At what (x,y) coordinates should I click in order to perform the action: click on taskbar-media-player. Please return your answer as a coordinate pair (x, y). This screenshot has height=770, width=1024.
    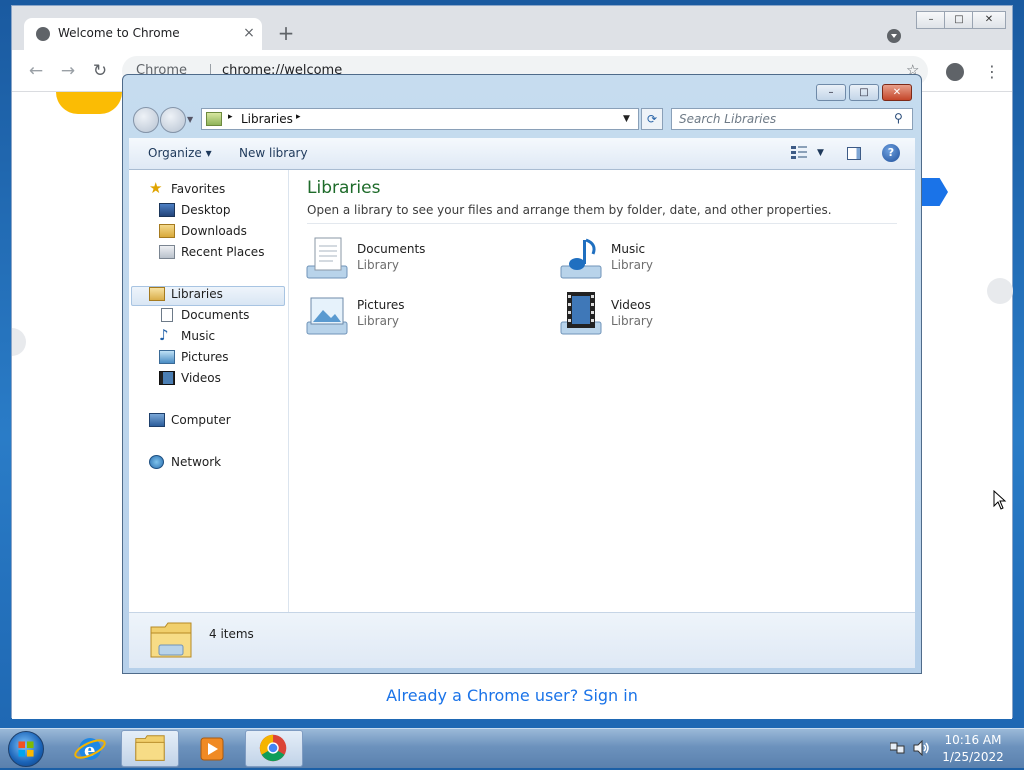
    Looking at the image, I should click on (212, 748).